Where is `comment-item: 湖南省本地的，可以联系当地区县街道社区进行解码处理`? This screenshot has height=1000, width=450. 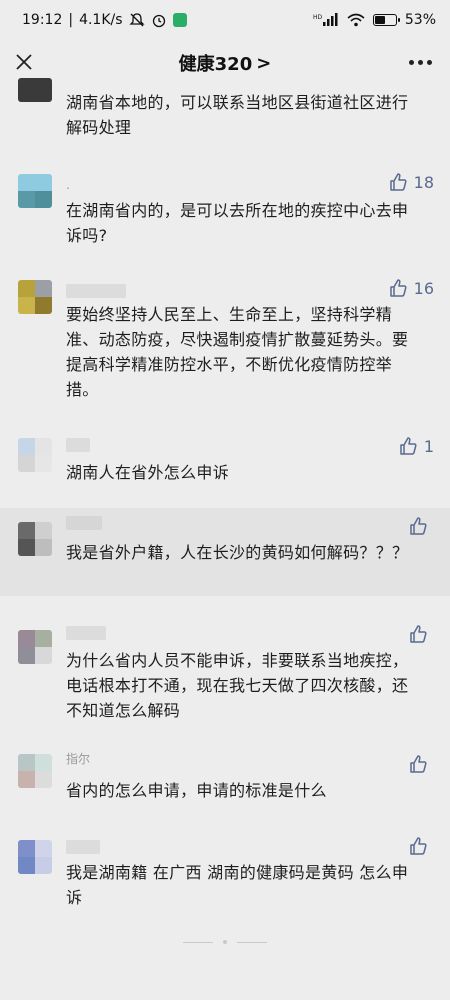
comment-item: 湖南省本地的，可以联系当地区县街道社区进行解码处理 is located at coordinates (225, 115).